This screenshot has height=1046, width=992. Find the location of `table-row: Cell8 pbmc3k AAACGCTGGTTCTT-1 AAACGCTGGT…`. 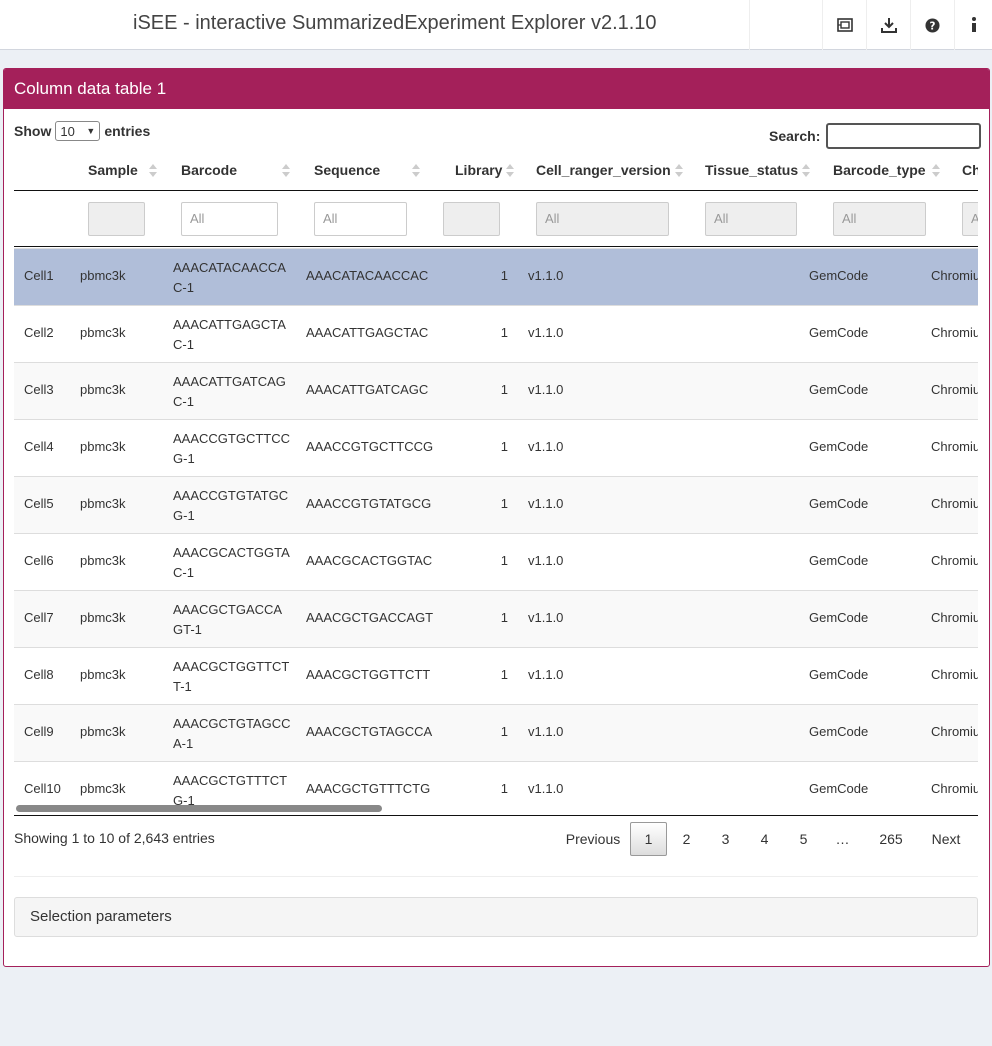

table-row: Cell8 pbmc3k AAACGCTGGTTCTT-1 AAACGCTGGT… is located at coordinates (496, 675).